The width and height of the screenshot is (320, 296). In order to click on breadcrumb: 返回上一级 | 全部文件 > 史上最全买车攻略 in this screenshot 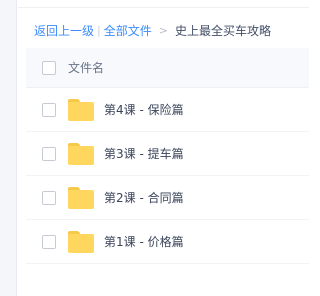, I will do `click(152, 30)`.